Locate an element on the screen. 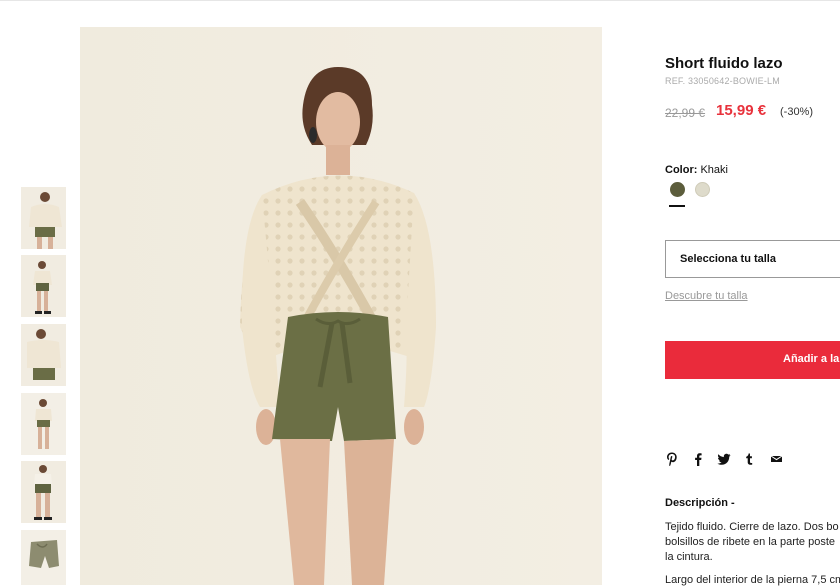 This screenshot has width=840, height=588. size-select-label: Selecciona tu talla is located at coordinates (728, 259).